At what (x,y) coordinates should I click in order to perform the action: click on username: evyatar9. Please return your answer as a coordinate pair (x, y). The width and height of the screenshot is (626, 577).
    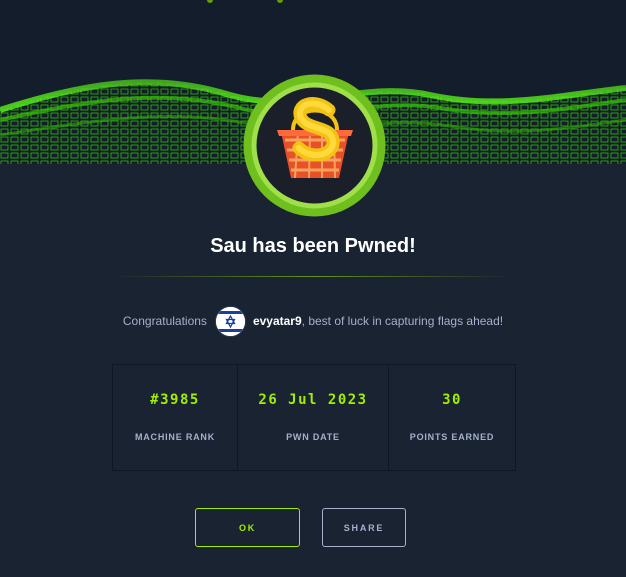
    Looking at the image, I should click on (277, 321).